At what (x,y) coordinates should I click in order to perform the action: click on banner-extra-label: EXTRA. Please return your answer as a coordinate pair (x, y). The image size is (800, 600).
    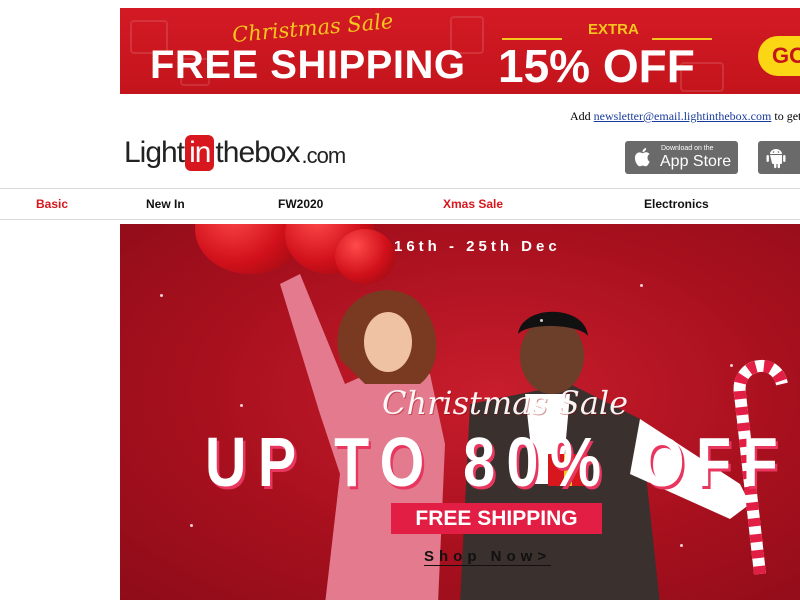
    Looking at the image, I should click on (613, 29).